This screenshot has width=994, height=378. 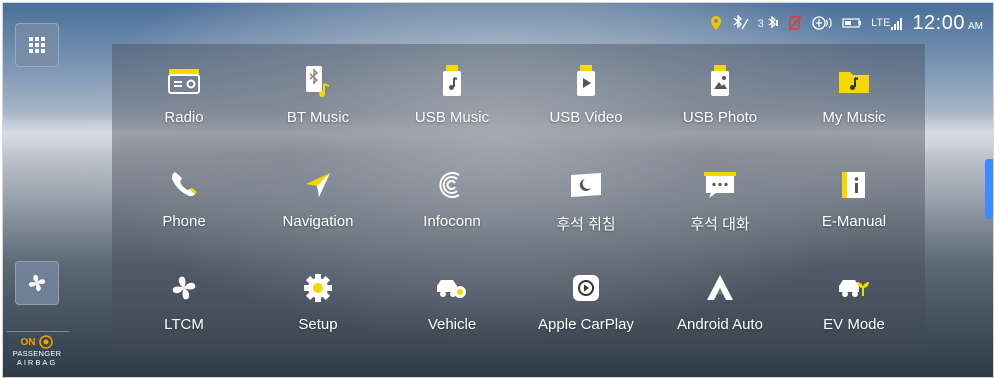 What do you see at coordinates (452, 117) in the screenshot?
I see `app-label: USB Music` at bounding box center [452, 117].